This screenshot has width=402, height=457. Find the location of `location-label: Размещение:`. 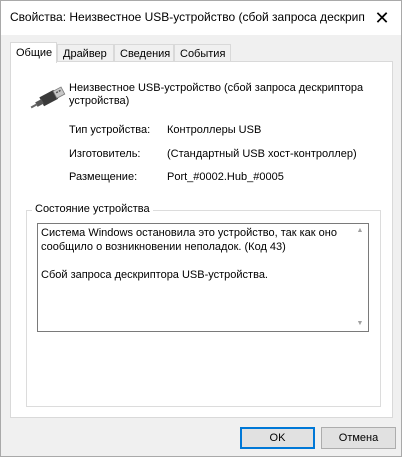

location-label: Размещение: is located at coordinates (103, 177).